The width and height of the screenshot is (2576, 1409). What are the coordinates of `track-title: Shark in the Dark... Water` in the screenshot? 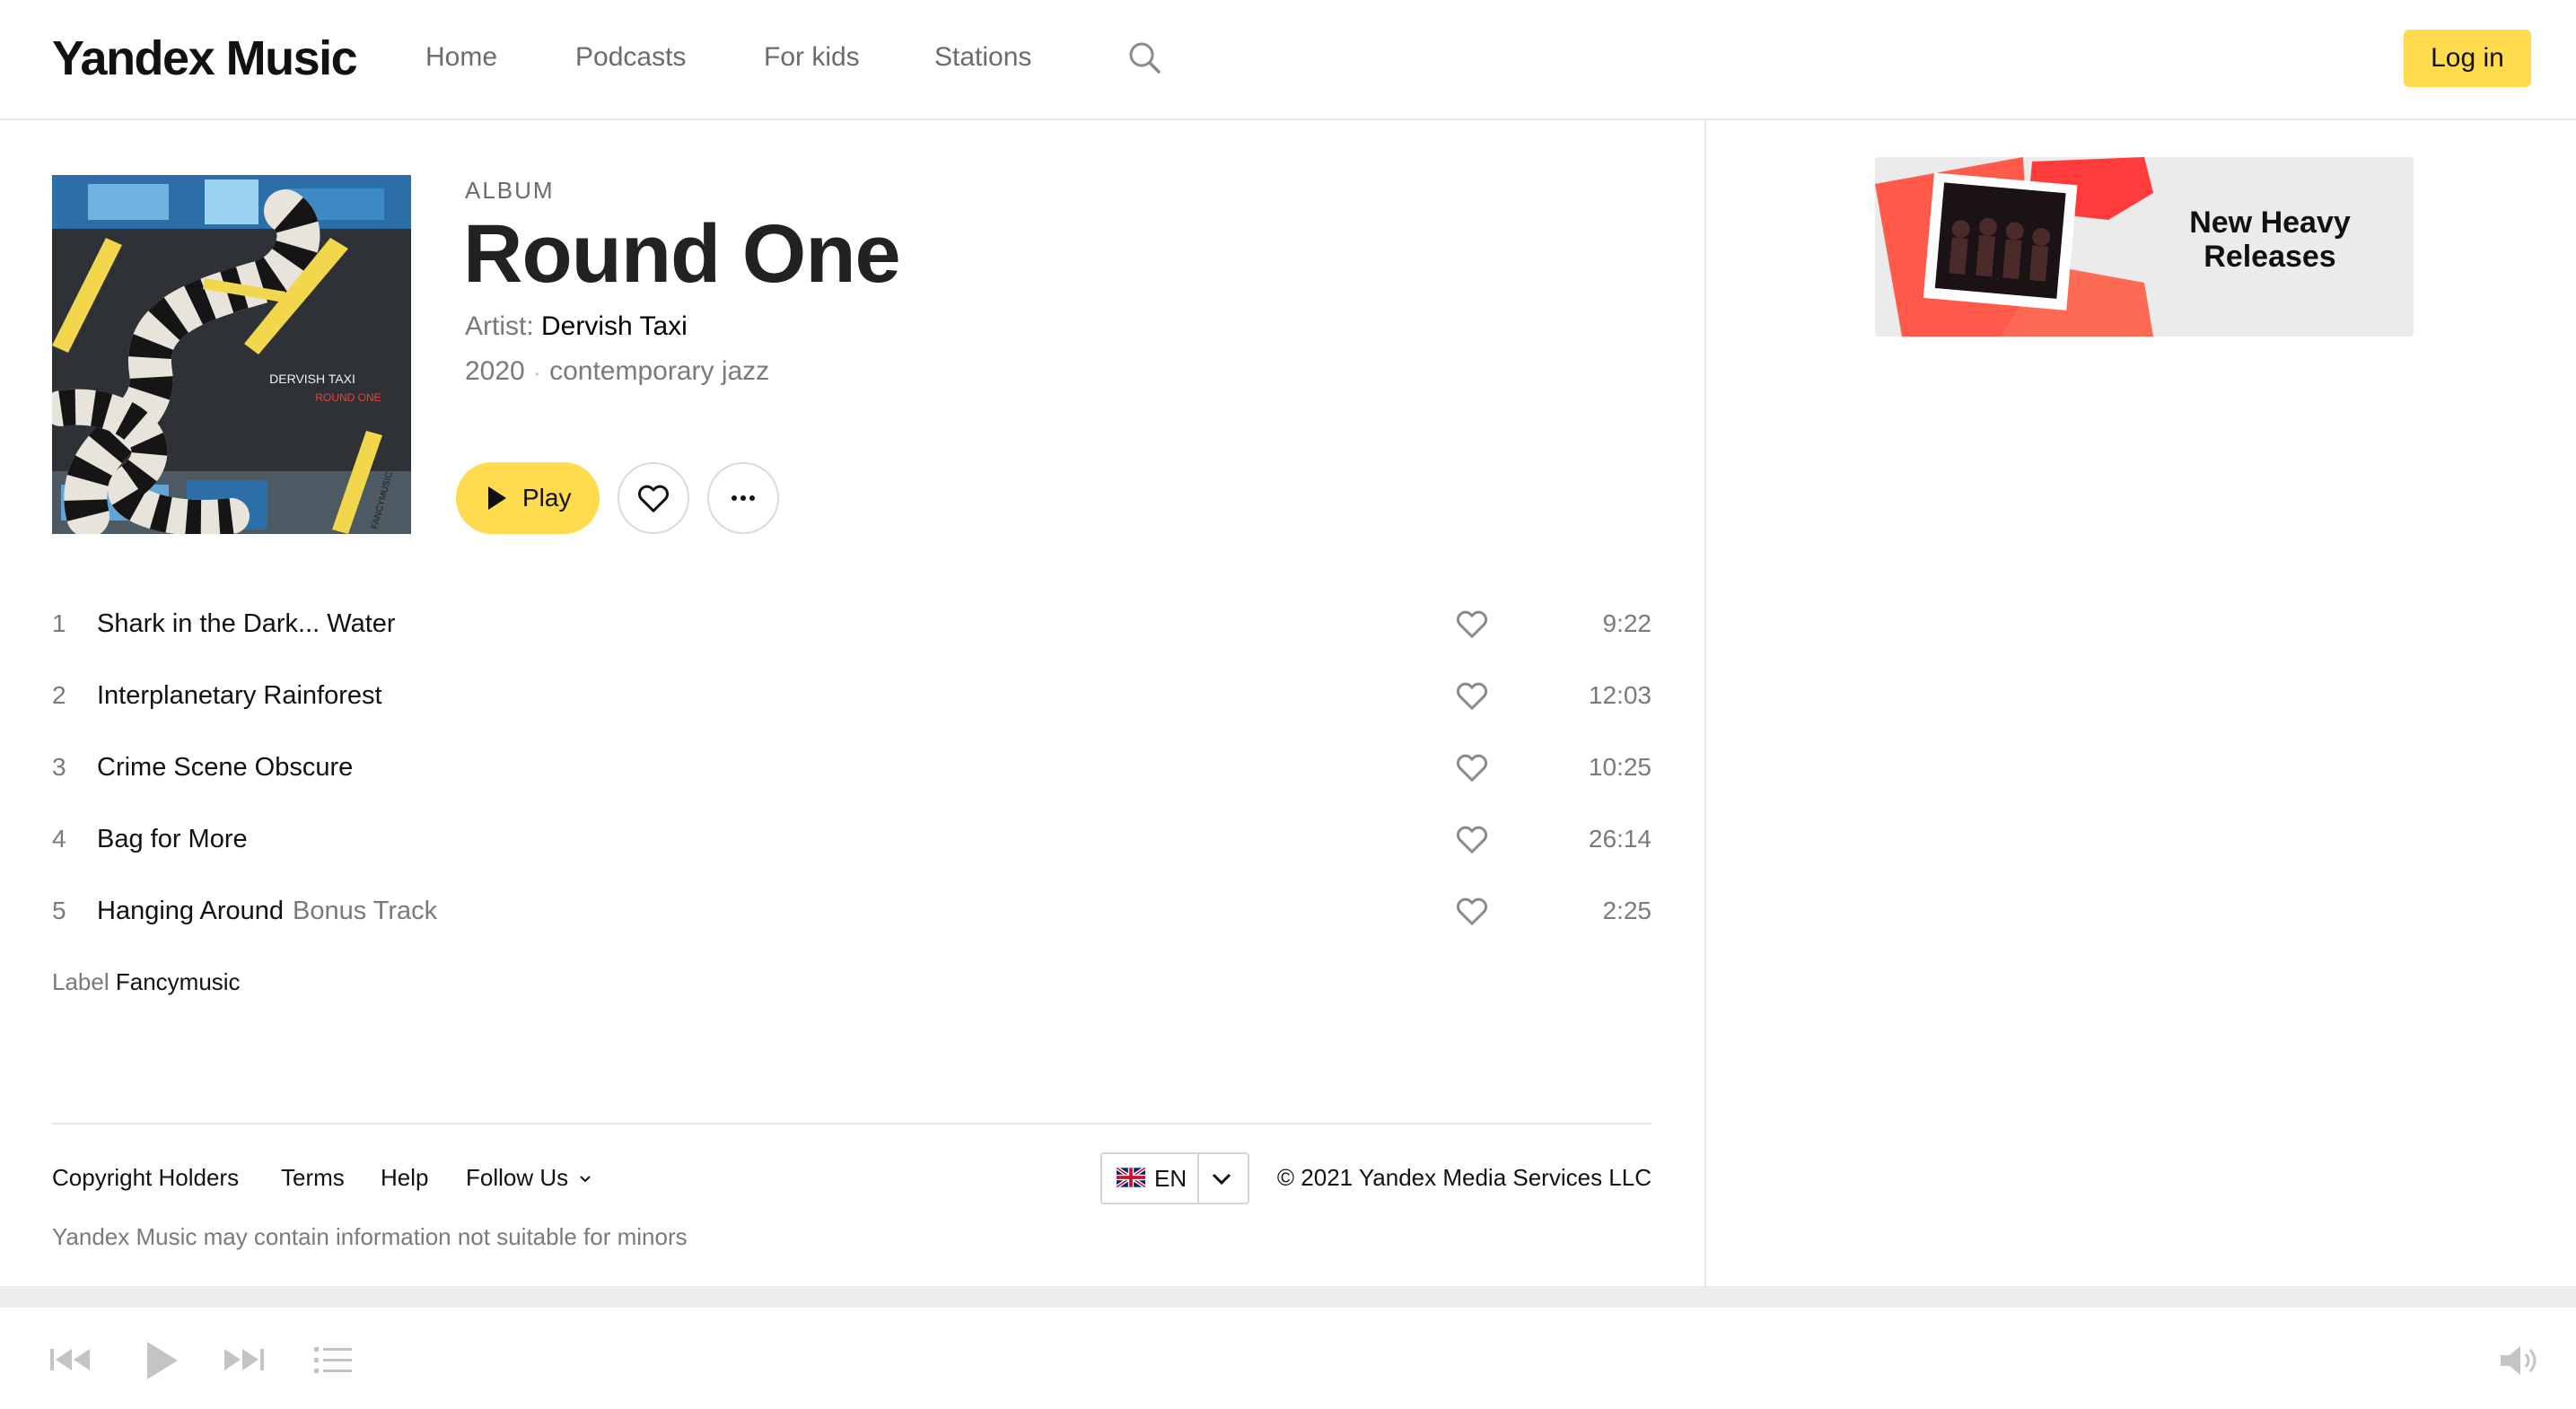 It's located at (246, 623).